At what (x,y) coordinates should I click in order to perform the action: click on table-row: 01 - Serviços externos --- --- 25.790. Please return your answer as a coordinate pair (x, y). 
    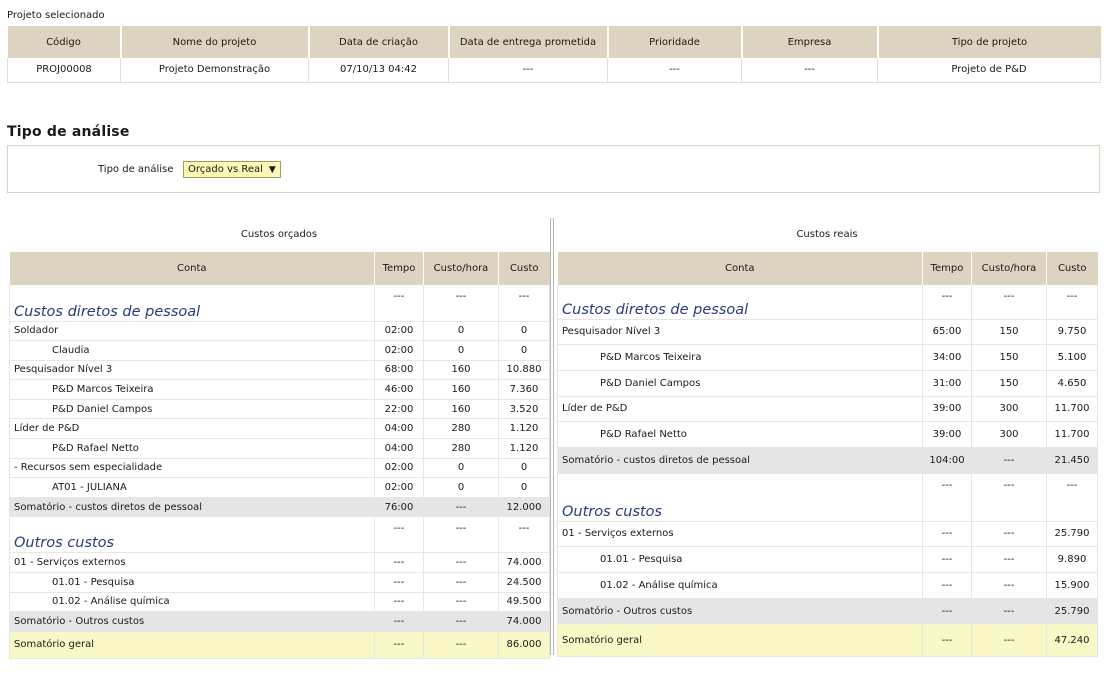
    Looking at the image, I should click on (827, 534).